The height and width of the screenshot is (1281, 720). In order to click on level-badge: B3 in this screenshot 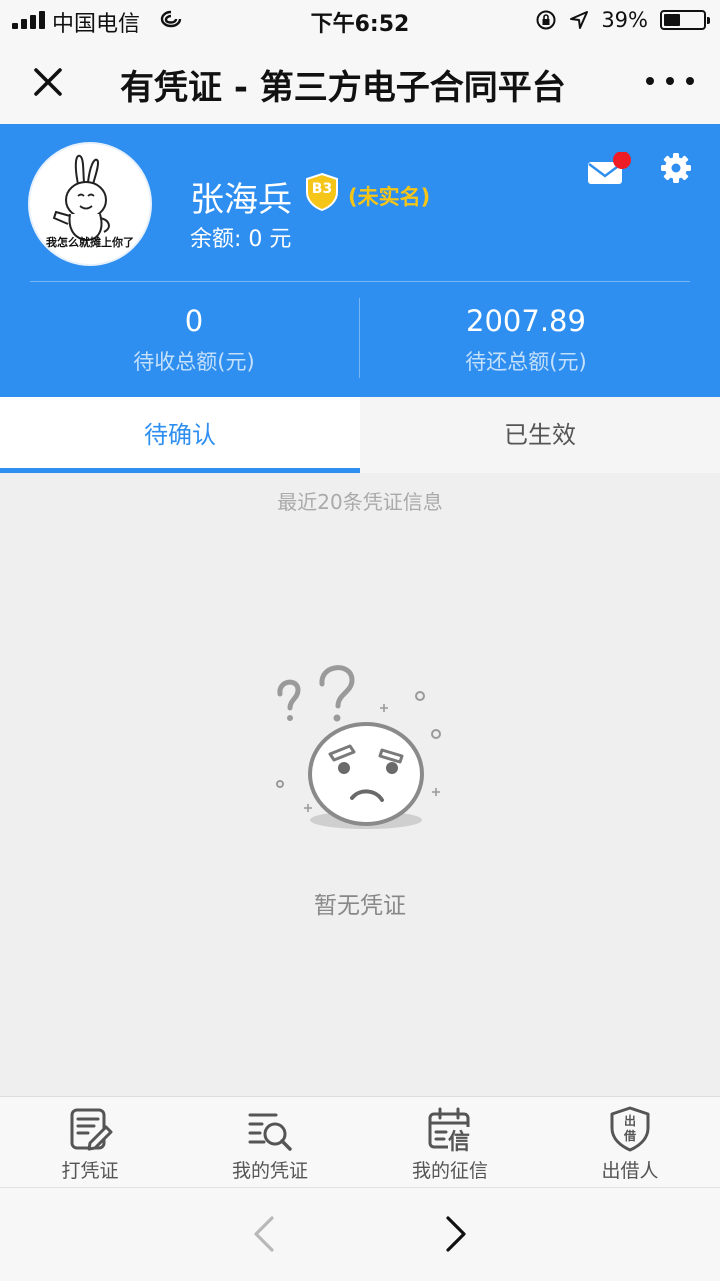, I will do `click(322, 192)`.